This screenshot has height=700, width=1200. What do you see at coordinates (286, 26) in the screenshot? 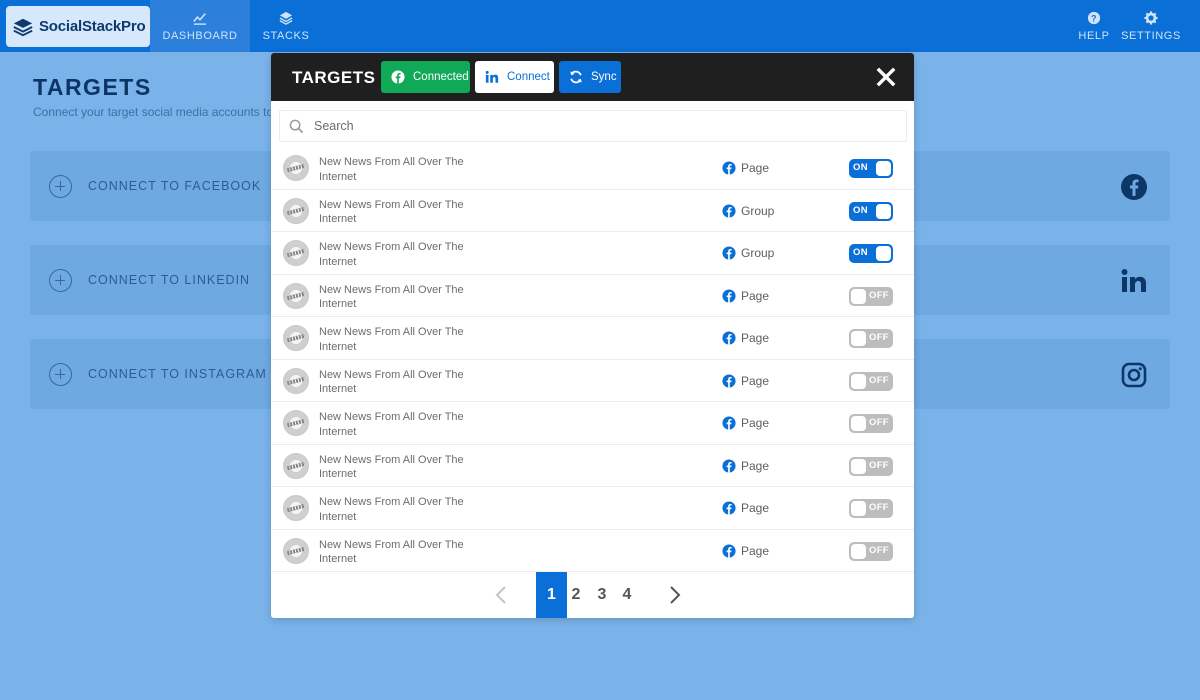
I see `nav-stacks: STACKS` at bounding box center [286, 26].